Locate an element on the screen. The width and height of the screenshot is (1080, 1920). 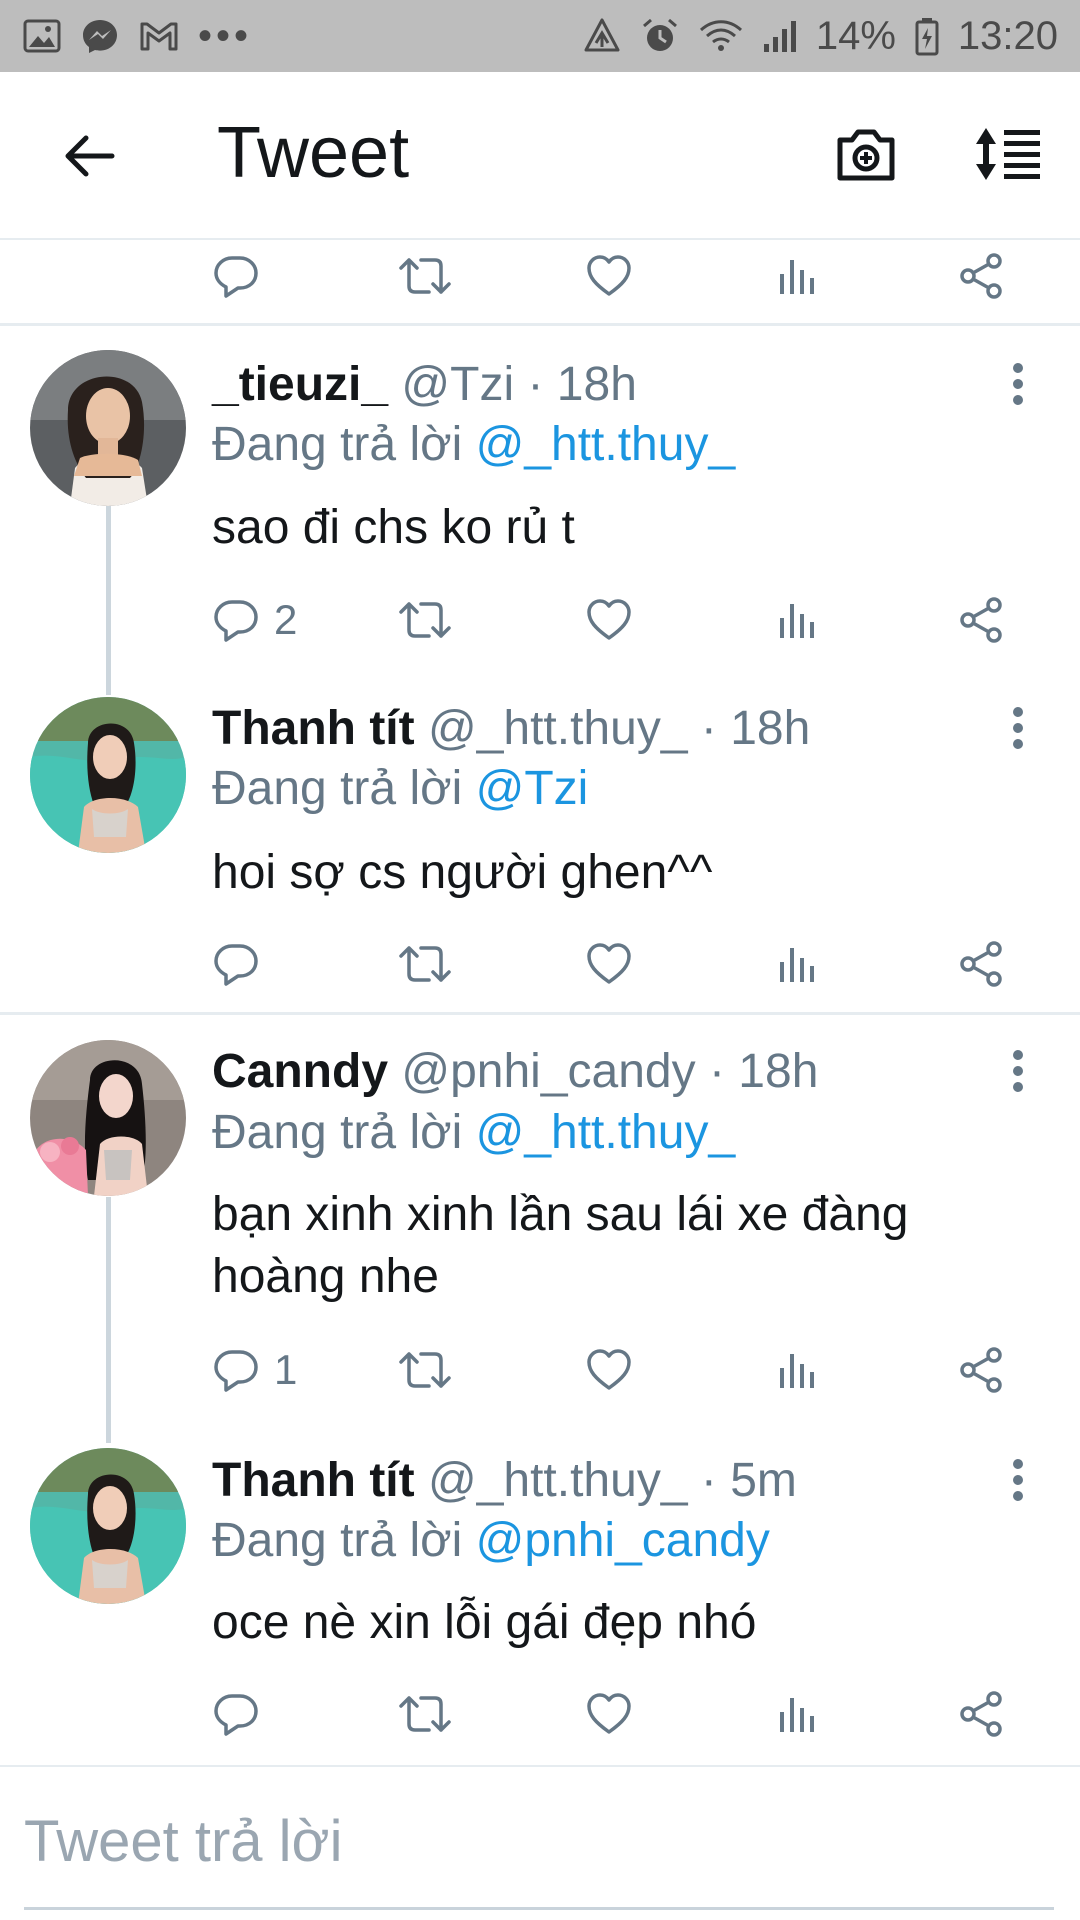
status-bar-right: 14% 13:20 is located at coordinates (820, 36).